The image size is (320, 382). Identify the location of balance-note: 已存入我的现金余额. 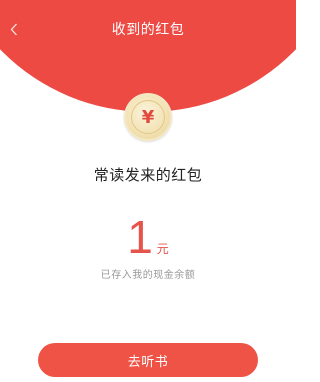
(148, 275).